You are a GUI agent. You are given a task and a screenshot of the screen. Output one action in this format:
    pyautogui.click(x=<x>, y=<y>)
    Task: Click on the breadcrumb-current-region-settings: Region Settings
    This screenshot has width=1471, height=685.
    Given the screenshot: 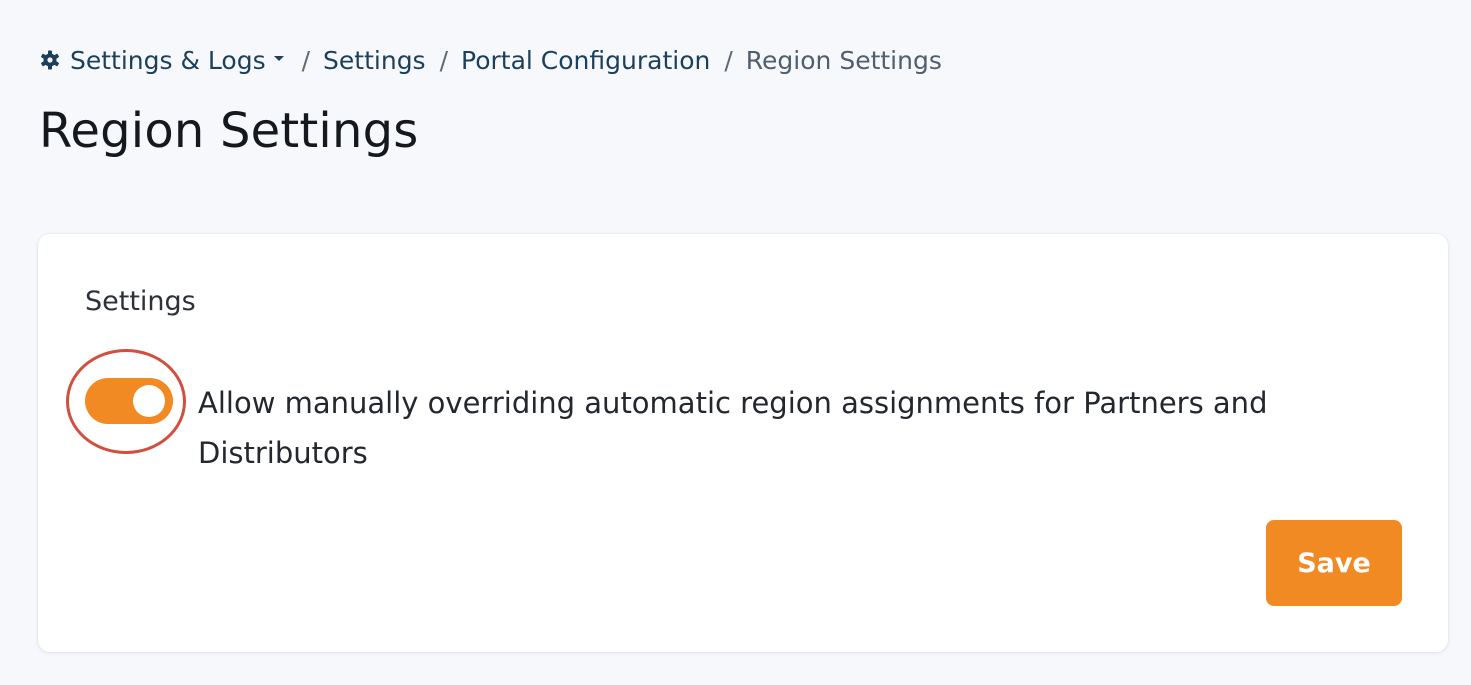 What is the action you would take?
    pyautogui.click(x=843, y=60)
    